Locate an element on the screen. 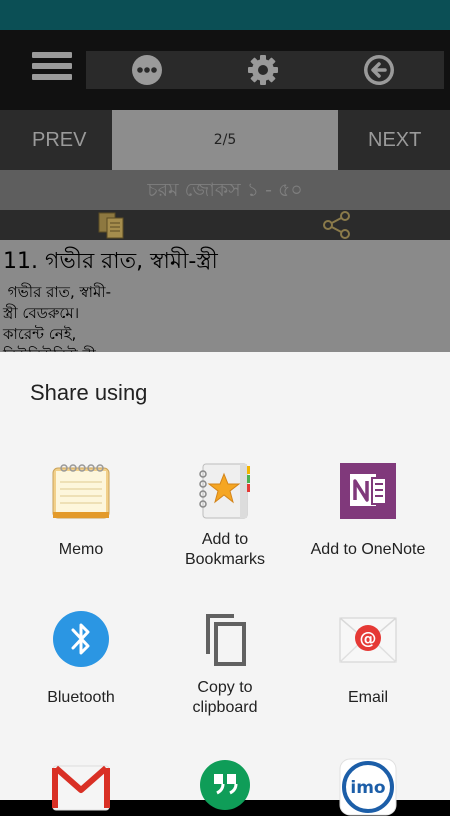 This screenshot has height=816, width=450. memo-notepad-icon is located at coordinates (81, 491).